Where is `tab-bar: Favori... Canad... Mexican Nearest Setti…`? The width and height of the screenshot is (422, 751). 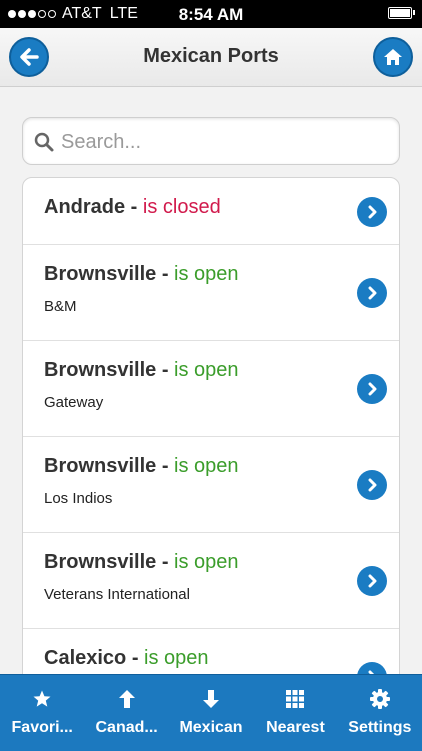 tab-bar: Favori... Canad... Mexican Nearest Setti… is located at coordinates (211, 712).